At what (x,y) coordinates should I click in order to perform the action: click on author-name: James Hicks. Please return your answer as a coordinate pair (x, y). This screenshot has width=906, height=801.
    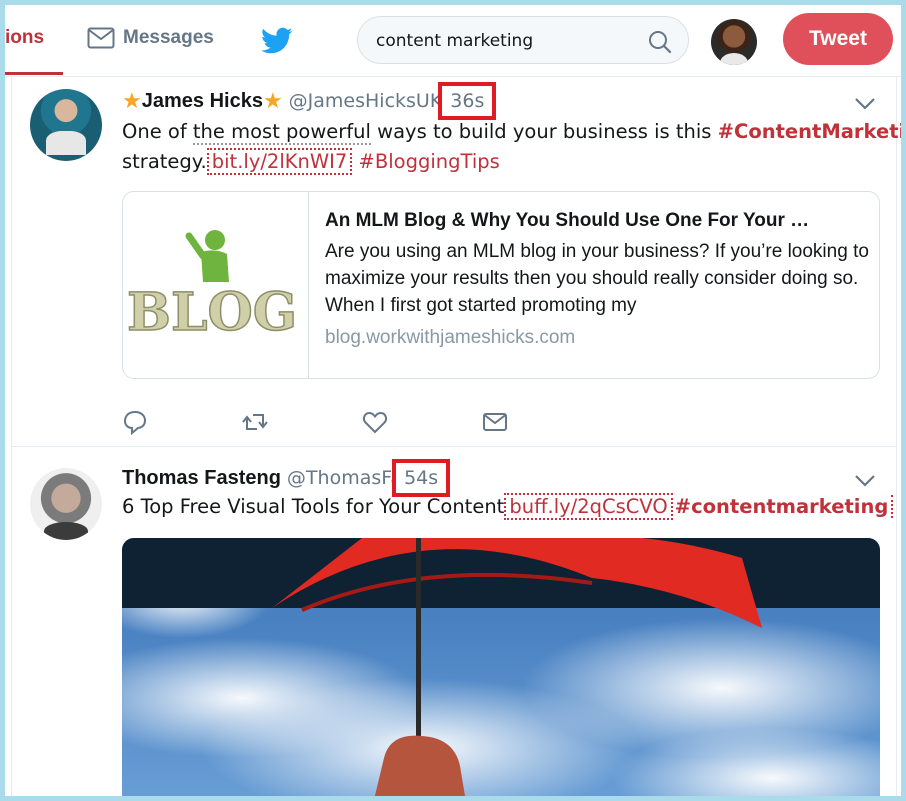
    Looking at the image, I should click on (202, 101).